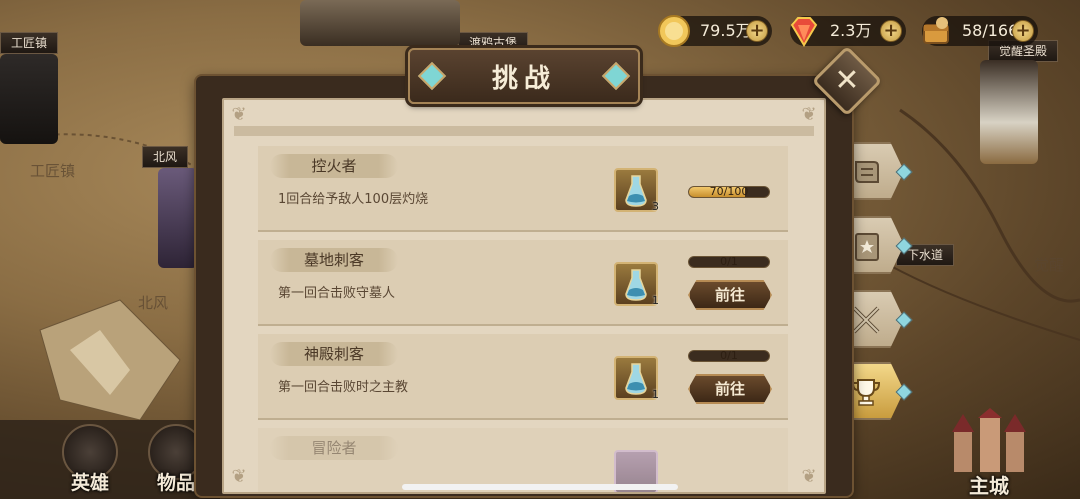 The width and height of the screenshot is (1080, 499). I want to click on stamina-chest-icon, so click(936, 30).